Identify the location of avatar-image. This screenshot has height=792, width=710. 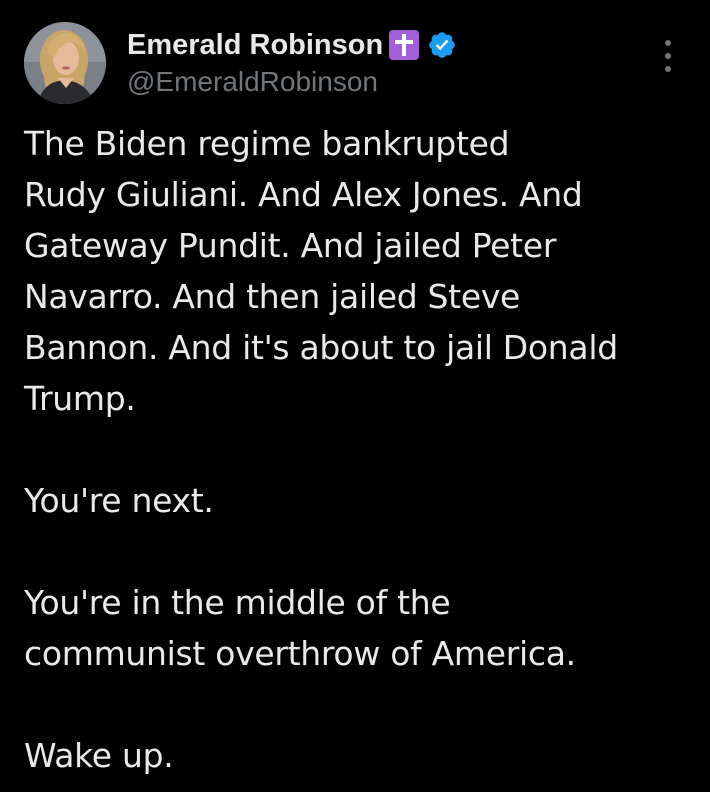
(65, 63).